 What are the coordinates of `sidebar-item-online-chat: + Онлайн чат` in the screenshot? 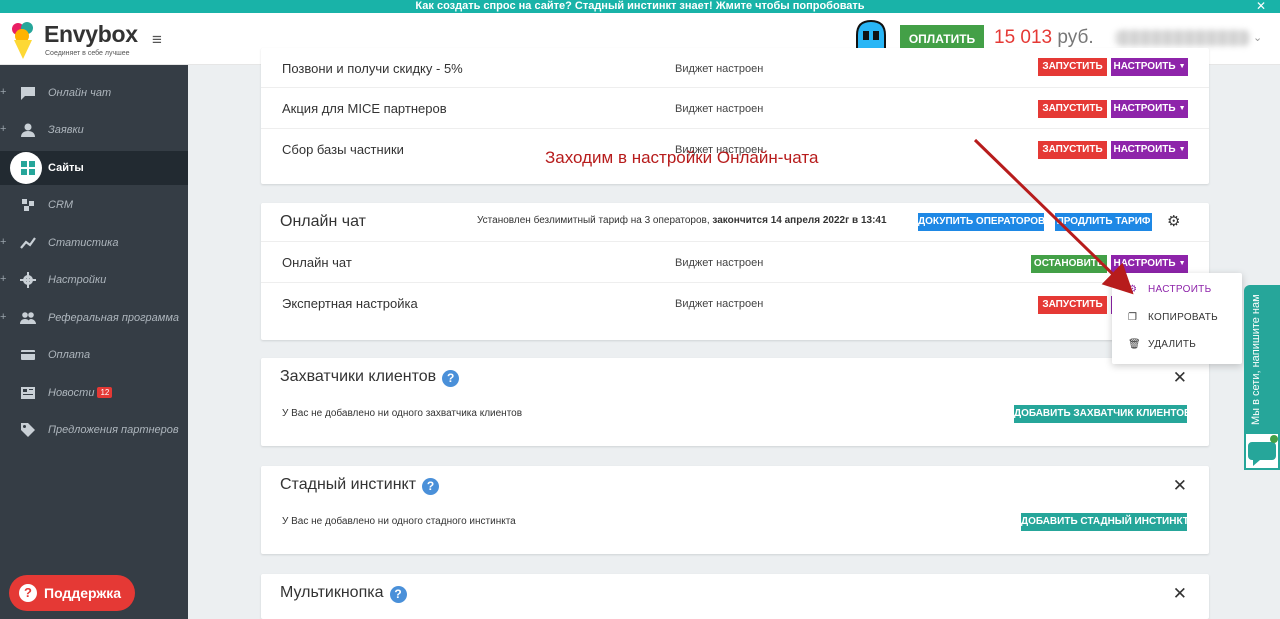 It's located at (94, 93).